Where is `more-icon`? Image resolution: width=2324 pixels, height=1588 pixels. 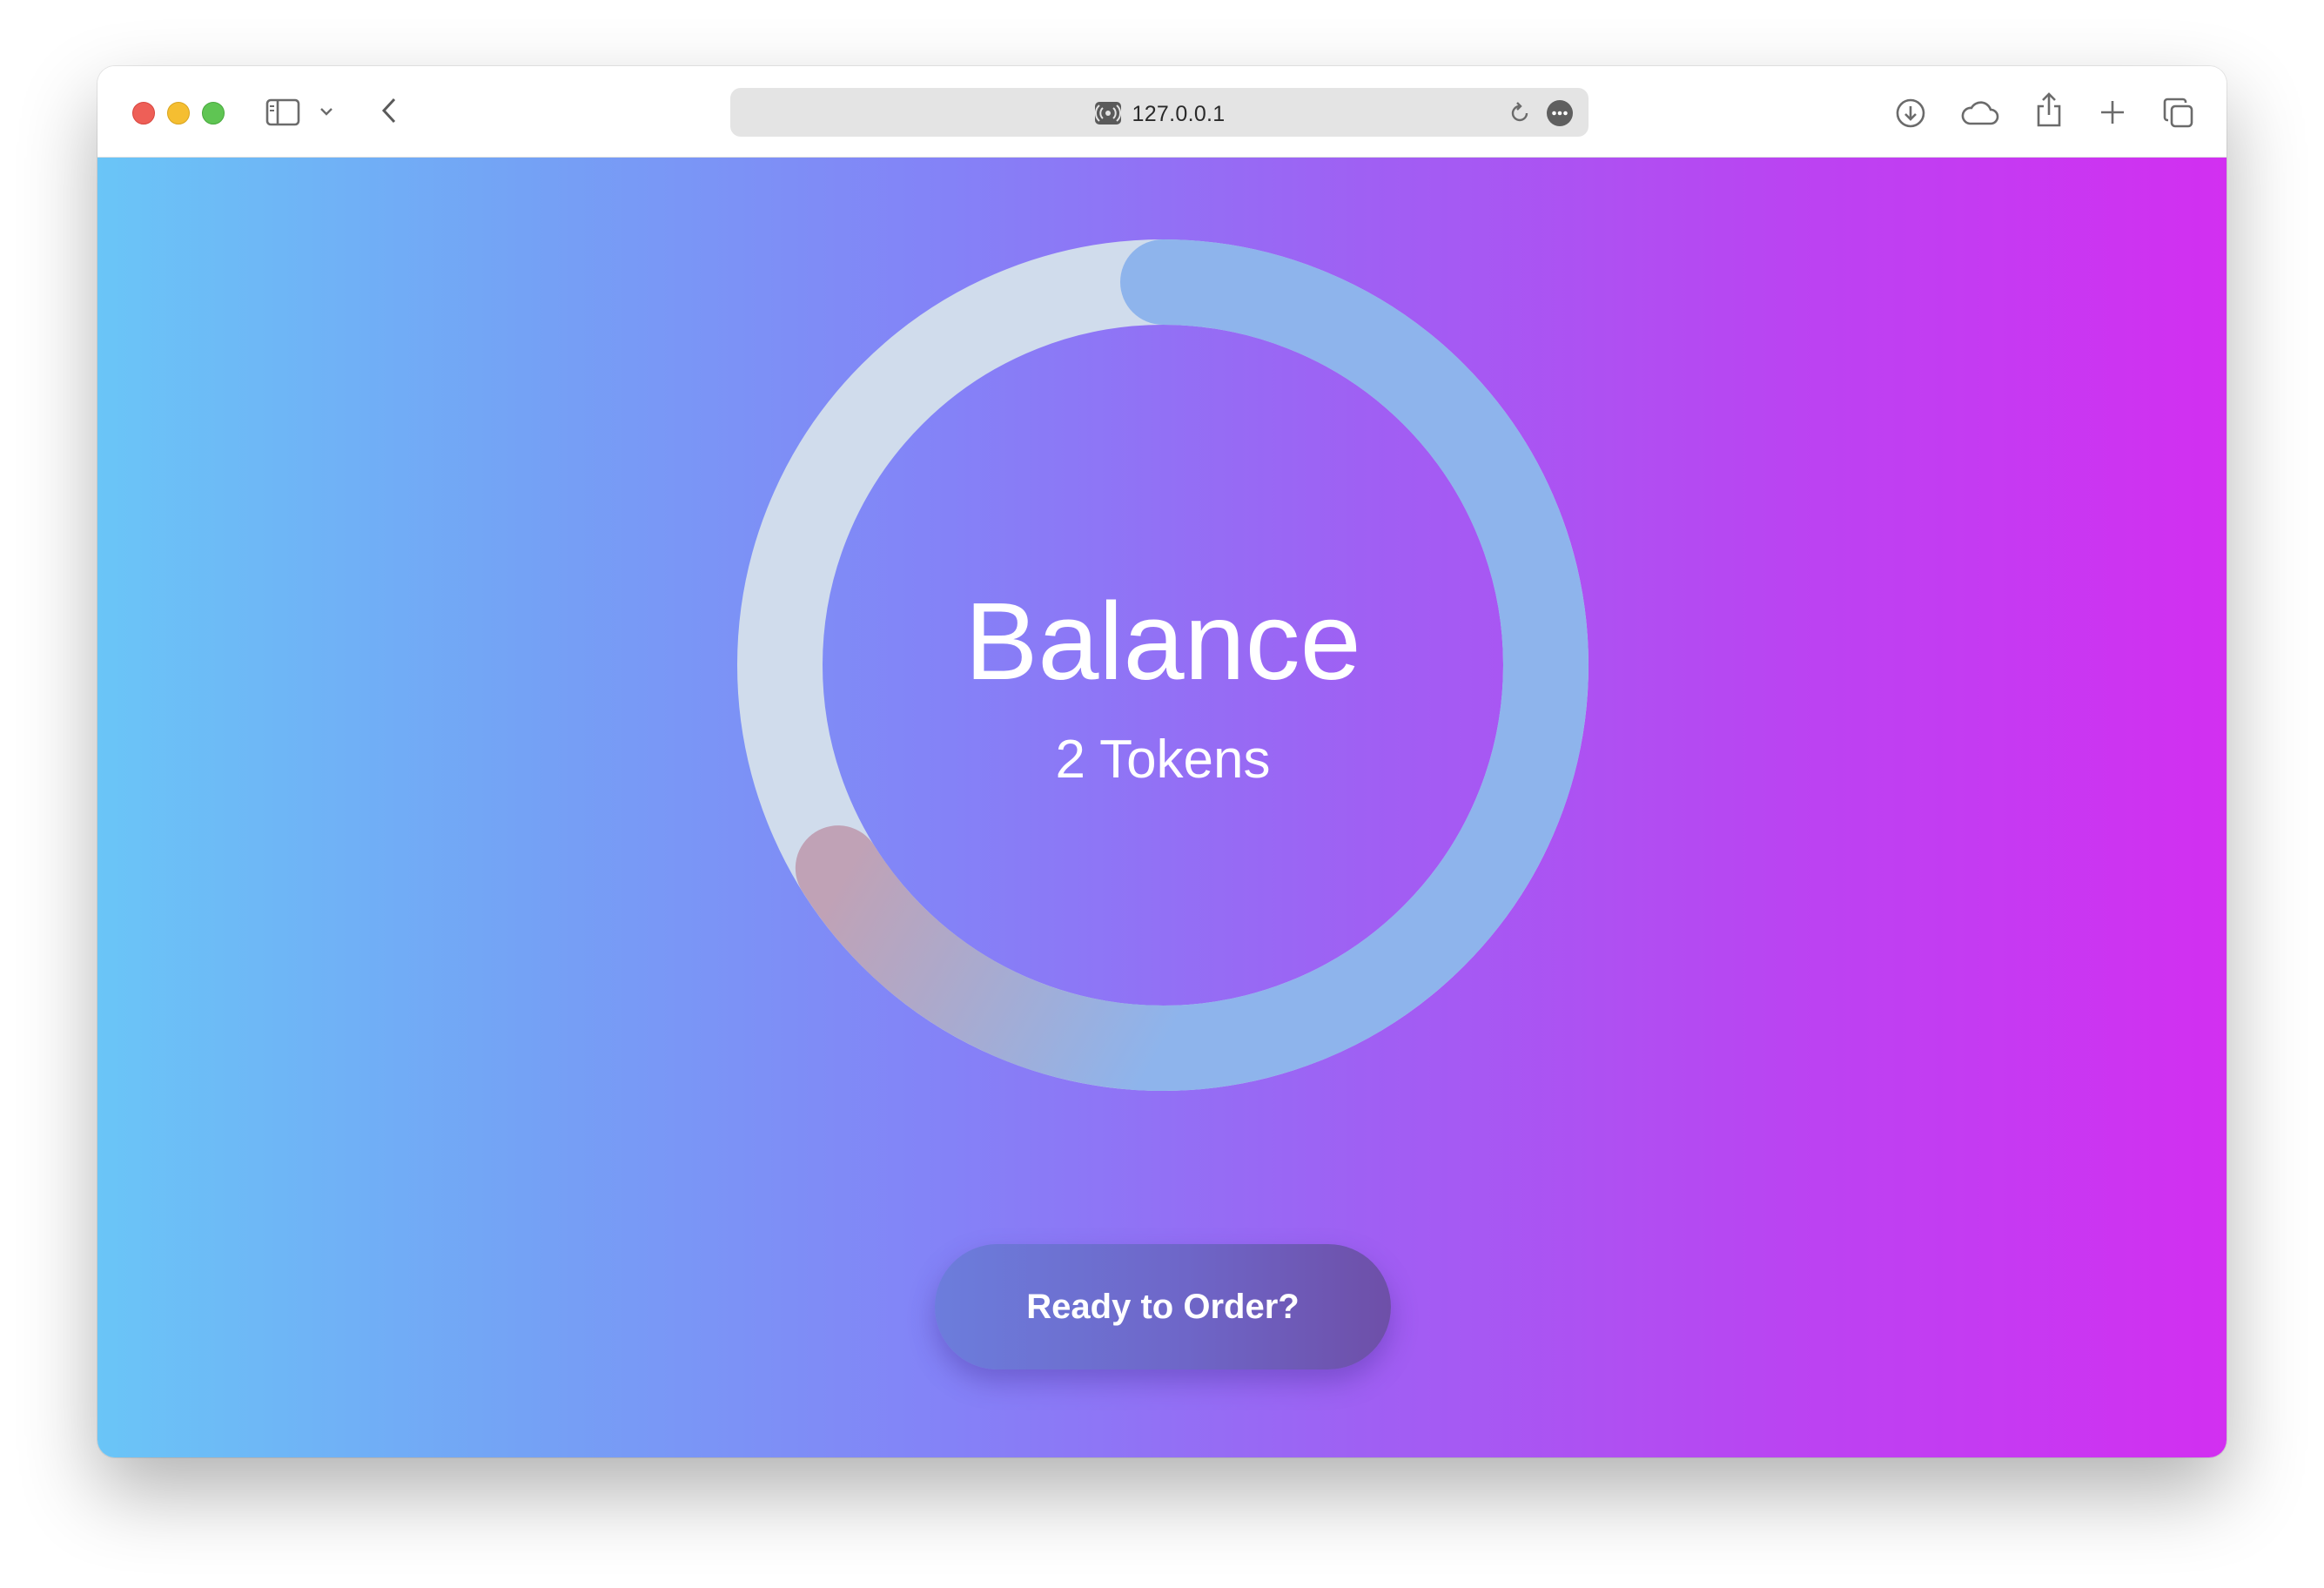 more-icon is located at coordinates (1560, 113).